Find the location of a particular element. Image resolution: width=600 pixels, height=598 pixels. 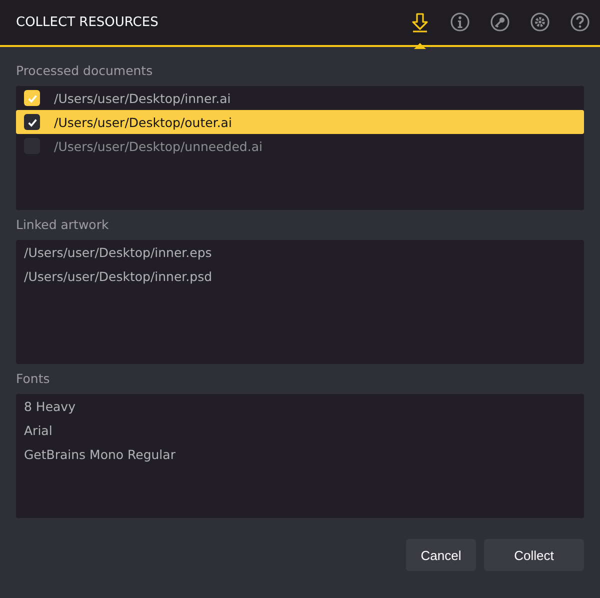

artwork-path: /Users/user/Desktop/inner.psd is located at coordinates (118, 277).